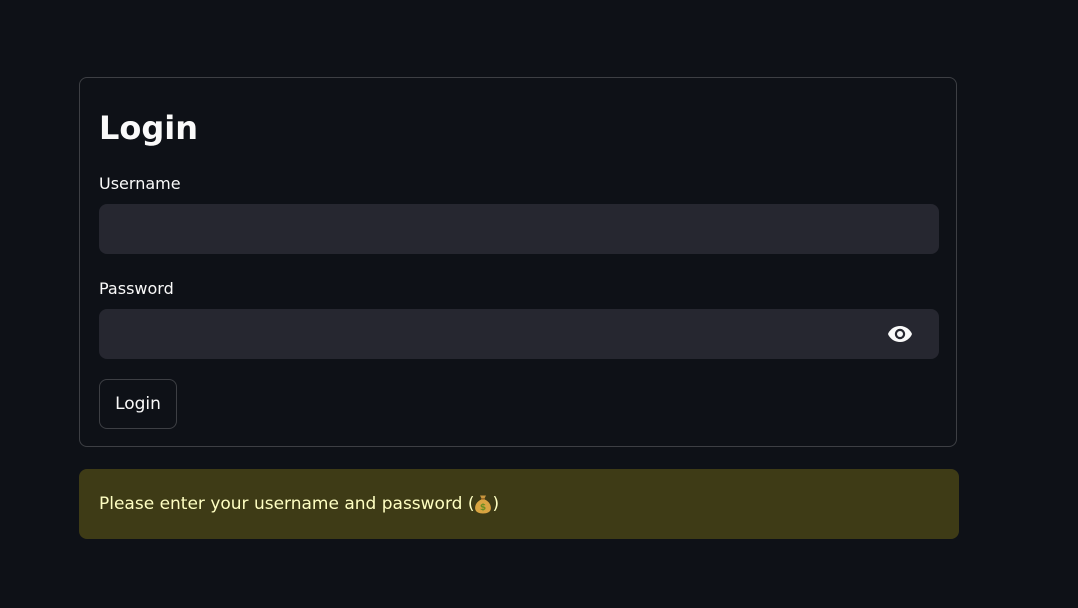 The height and width of the screenshot is (608, 1078). I want to click on money-bag-icon: $, so click(483, 504).